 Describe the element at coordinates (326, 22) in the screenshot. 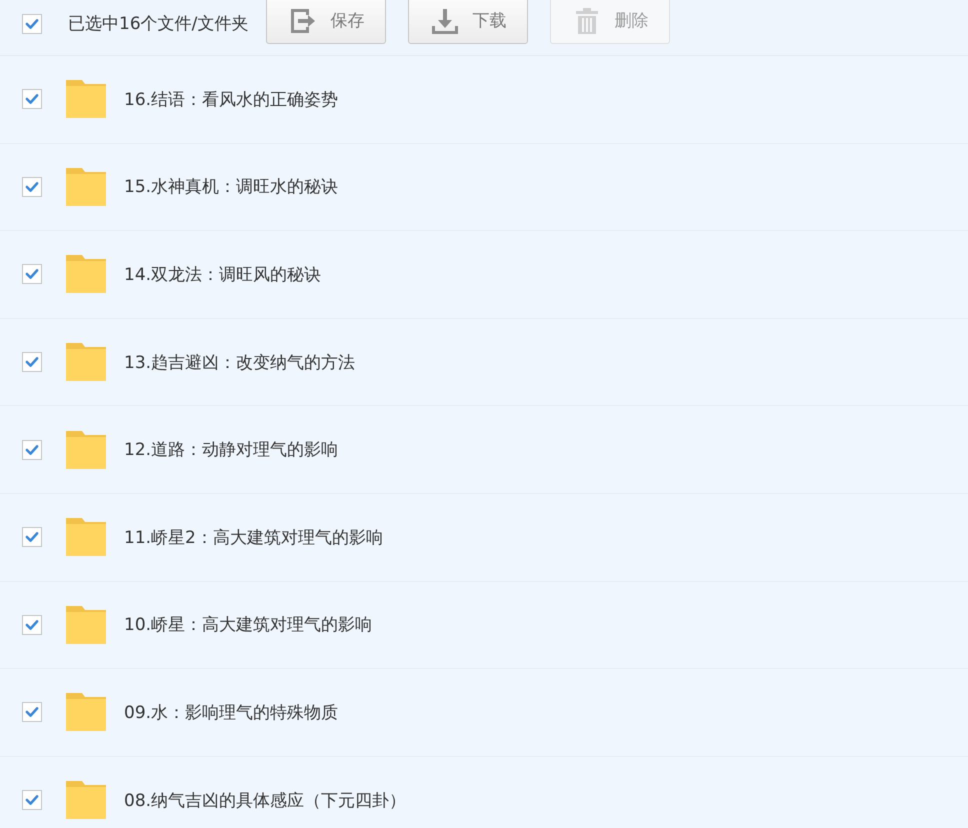

I see `save-button: 保存` at that location.